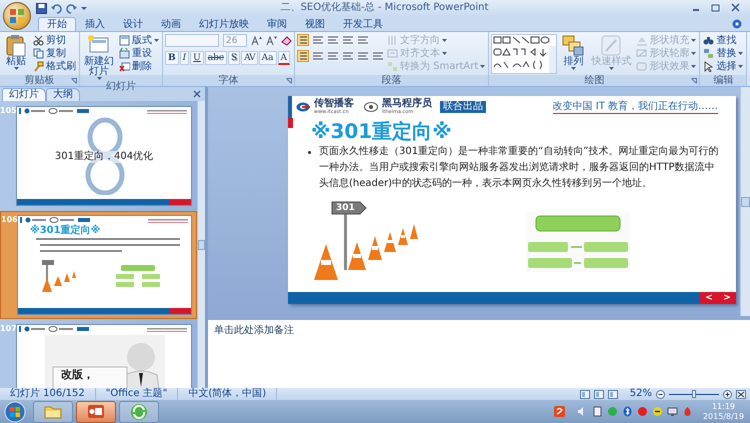  I want to click on effects-icon, so click(642, 66).